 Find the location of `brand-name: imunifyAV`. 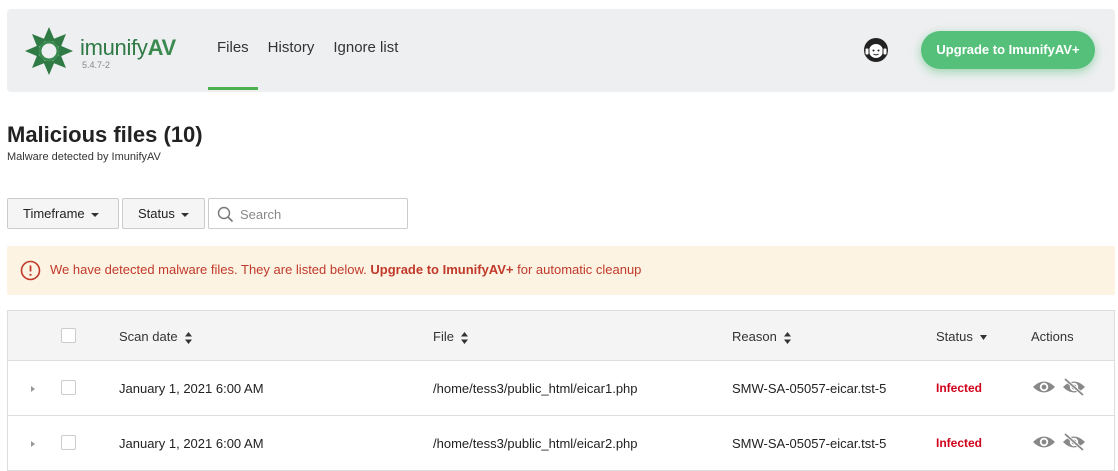

brand-name: imunifyAV is located at coordinates (128, 48).